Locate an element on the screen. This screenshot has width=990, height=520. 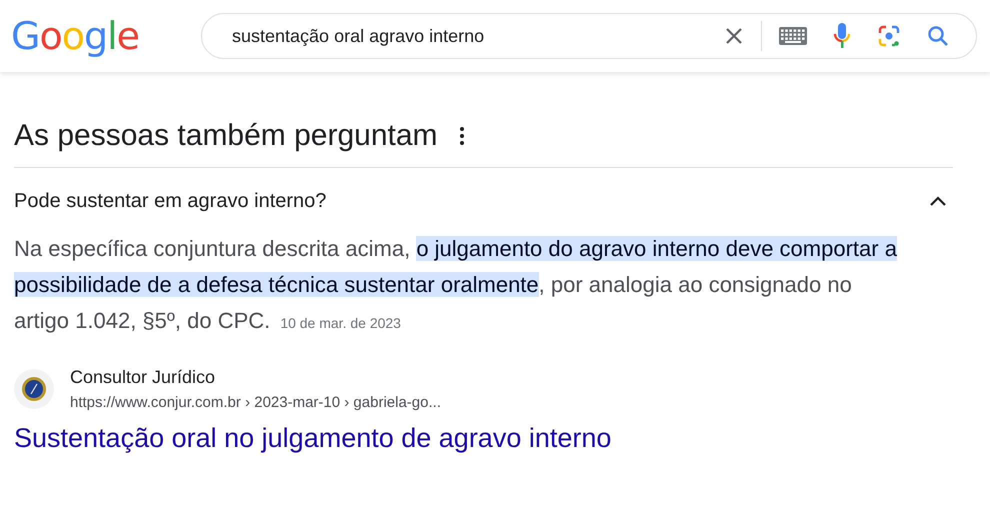
question-text: Pode sustentar em agravo interno? is located at coordinates (170, 201).